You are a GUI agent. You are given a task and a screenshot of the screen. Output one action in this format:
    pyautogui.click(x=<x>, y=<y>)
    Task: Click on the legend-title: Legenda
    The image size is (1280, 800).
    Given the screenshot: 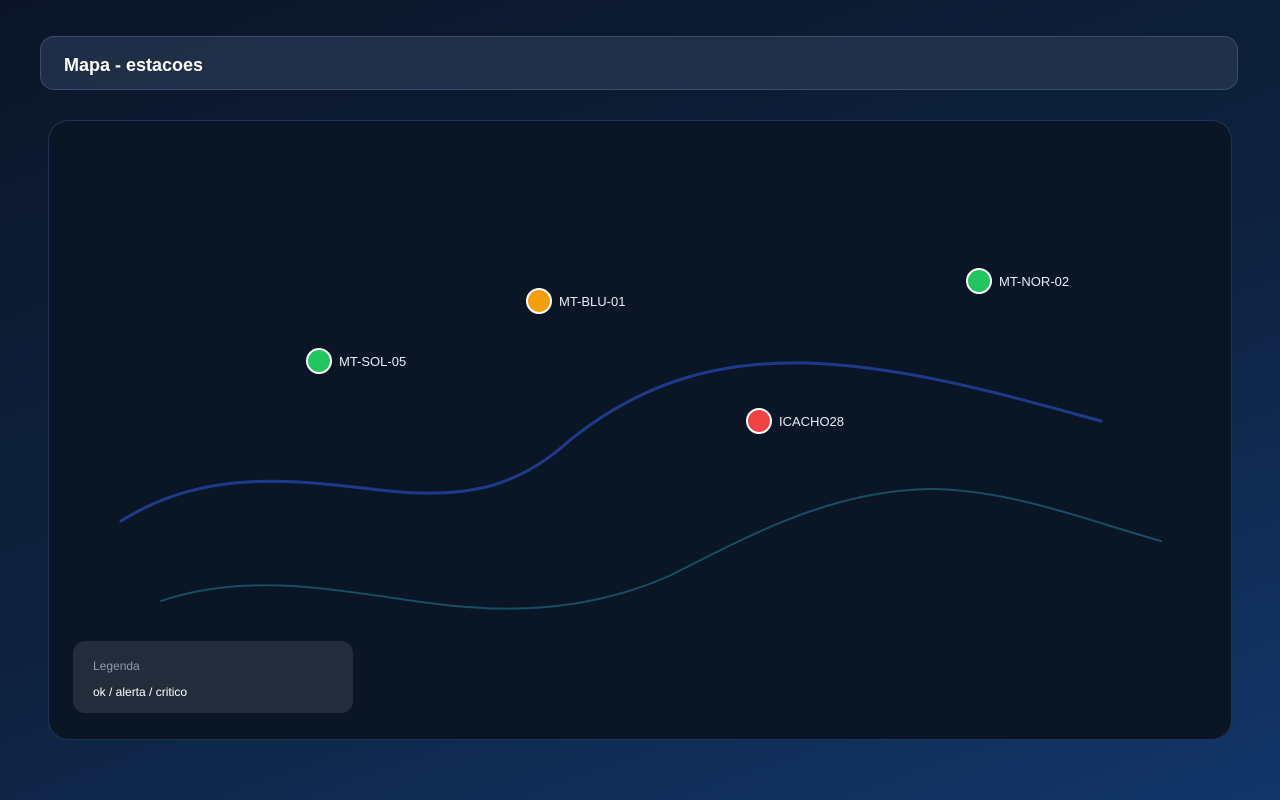 What is the action you would take?
    pyautogui.click(x=116, y=666)
    